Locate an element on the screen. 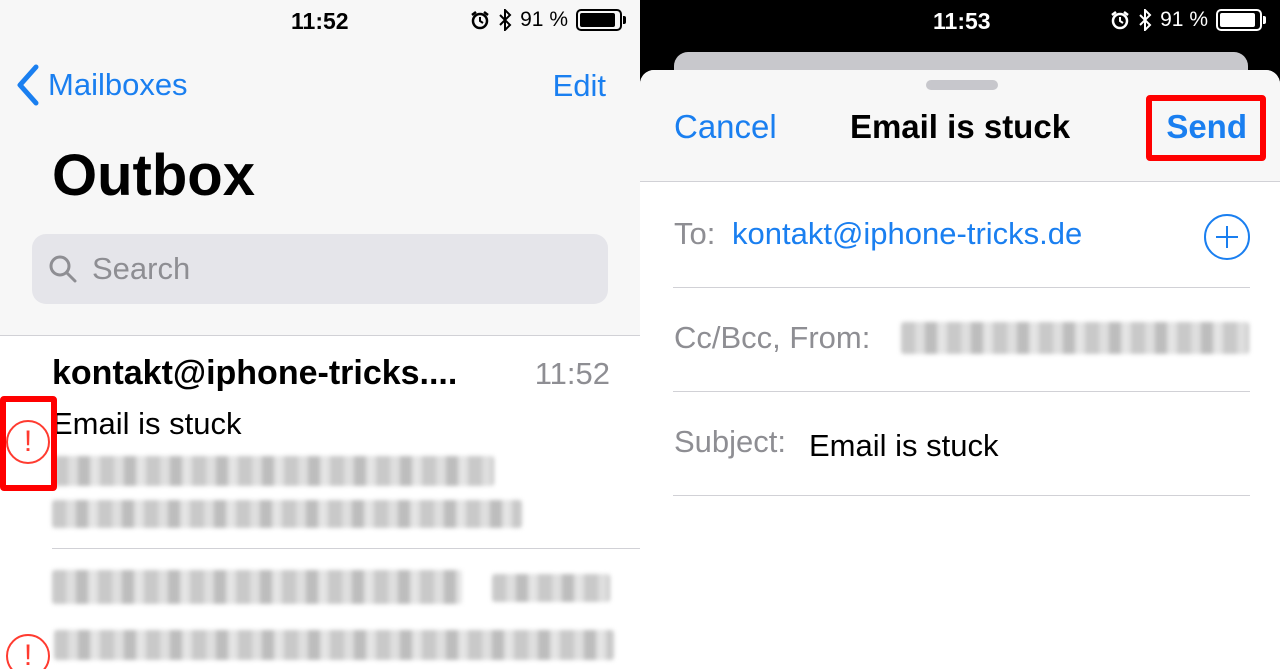 This screenshot has width=1280, height=669. cc-bcc-from-label: Cc/Bcc, From: is located at coordinates (772, 337).